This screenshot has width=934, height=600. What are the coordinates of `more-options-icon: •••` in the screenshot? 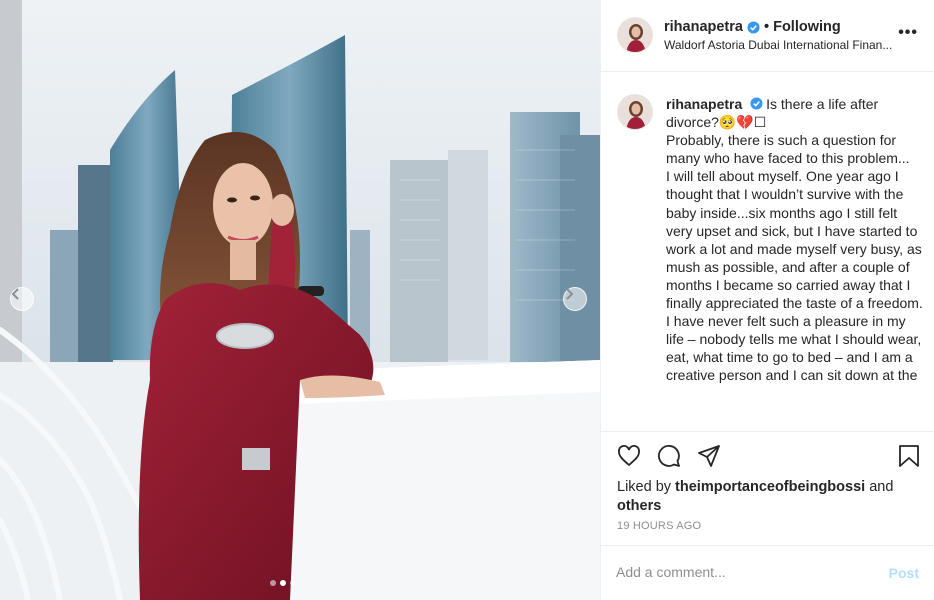 It's located at (908, 33).